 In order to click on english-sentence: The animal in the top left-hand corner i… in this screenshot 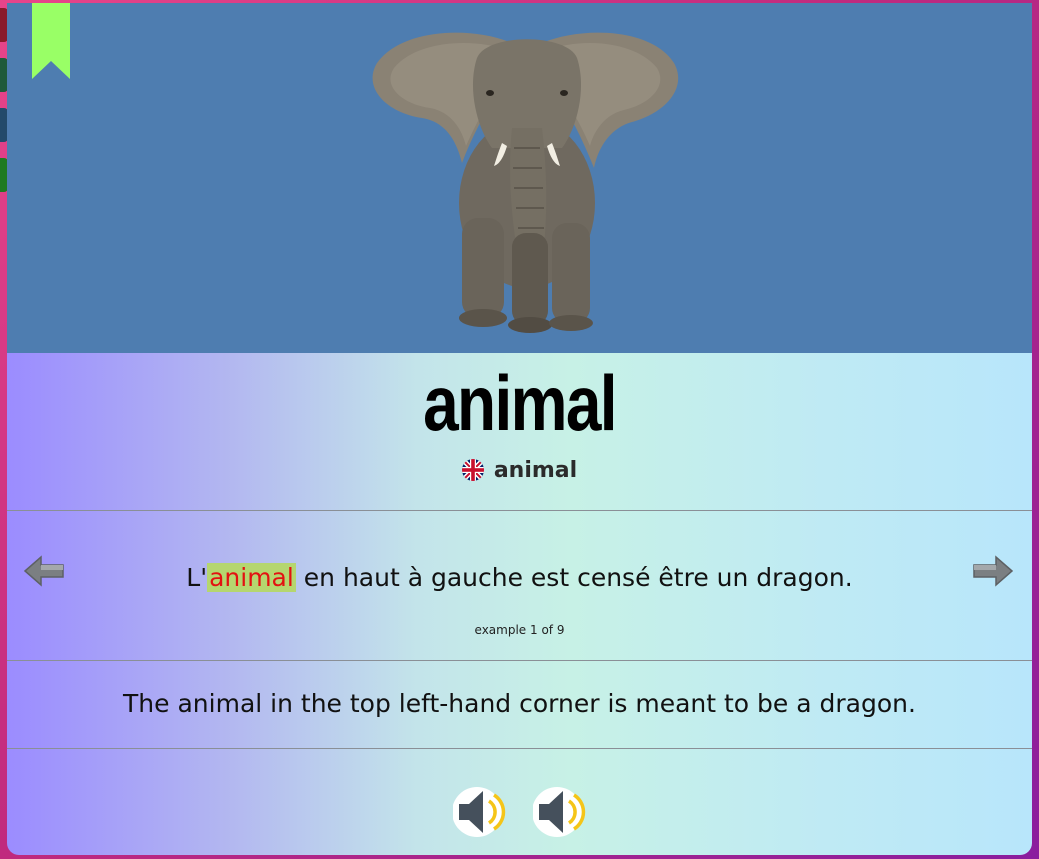, I will do `click(519, 703)`.